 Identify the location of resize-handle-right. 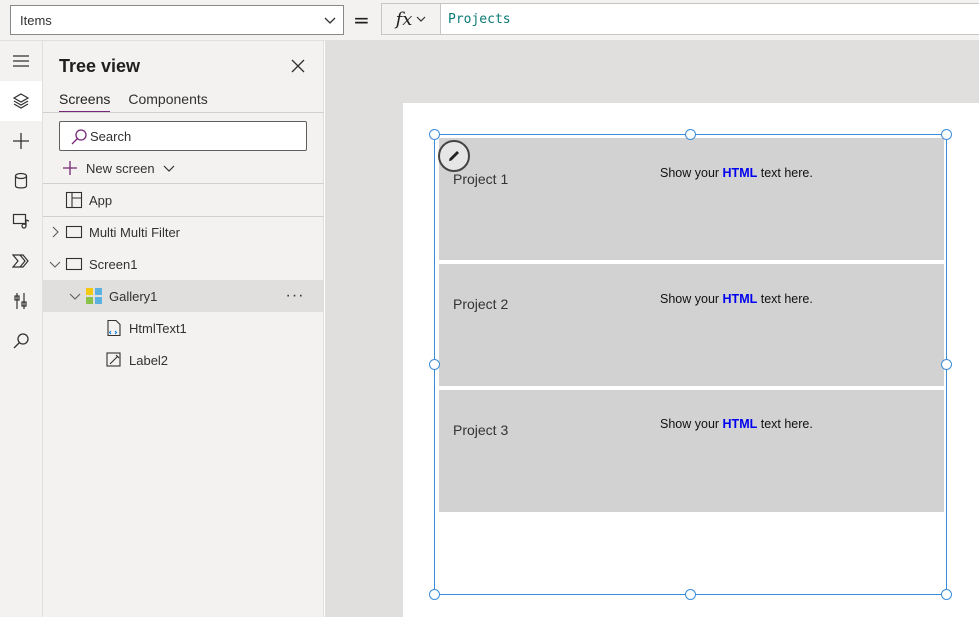
(946, 364).